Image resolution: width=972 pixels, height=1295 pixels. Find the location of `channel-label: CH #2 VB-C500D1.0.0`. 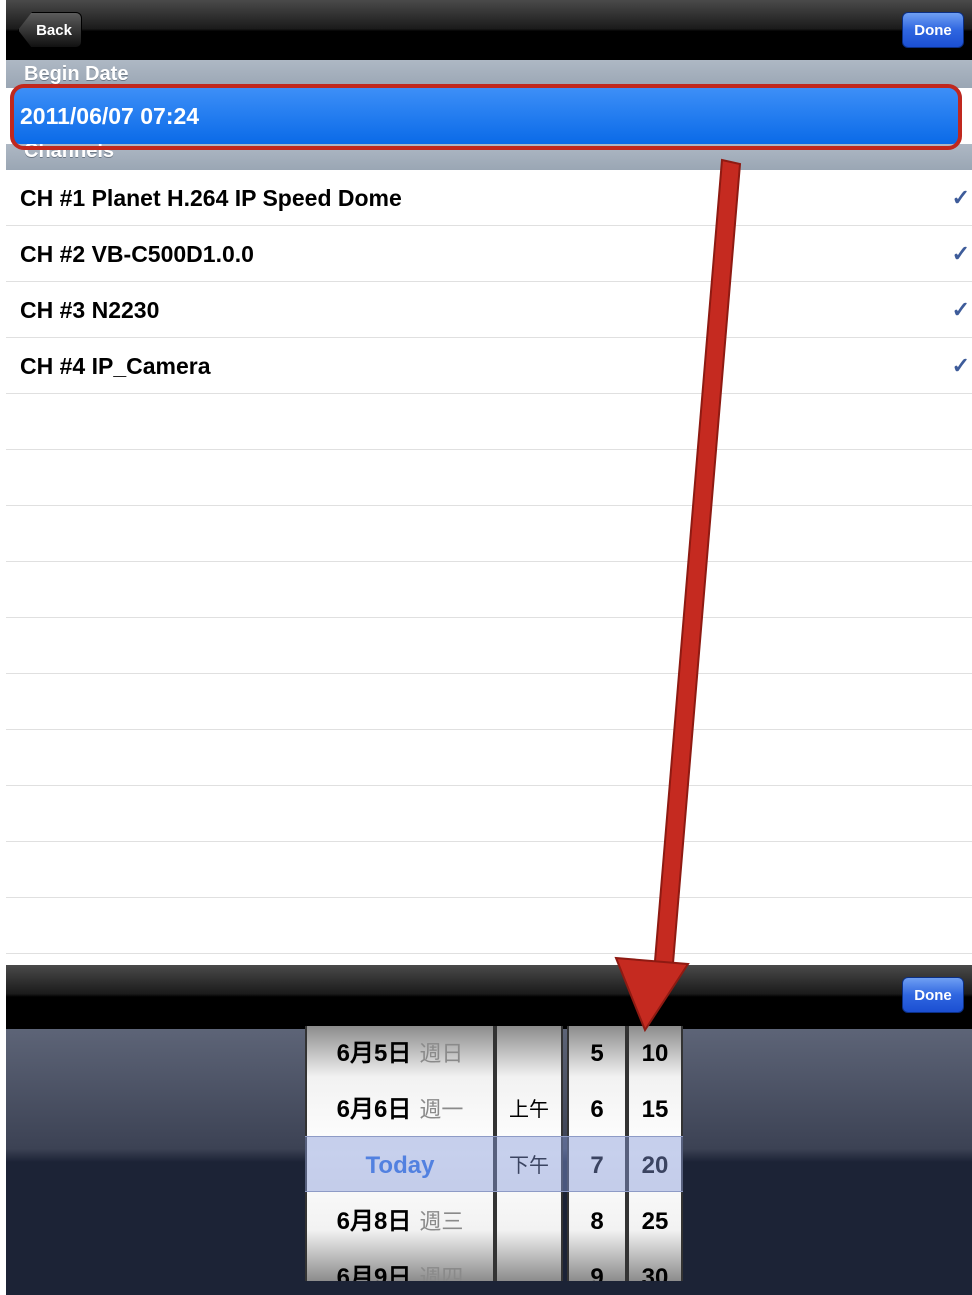

channel-label: CH #2 VB-C500D1.0.0 is located at coordinates (137, 254).